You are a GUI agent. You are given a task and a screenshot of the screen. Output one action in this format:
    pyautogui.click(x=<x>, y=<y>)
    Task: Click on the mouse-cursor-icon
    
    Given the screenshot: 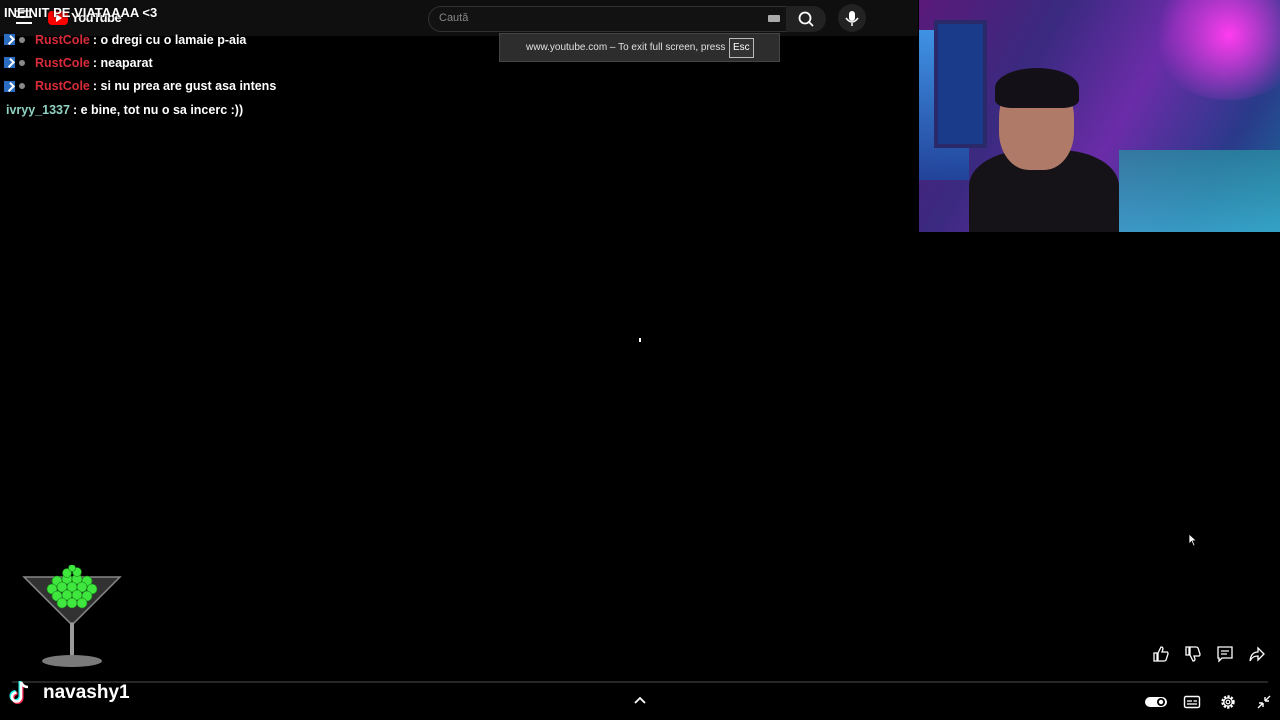 What is the action you would take?
    pyautogui.click(x=1193, y=540)
    